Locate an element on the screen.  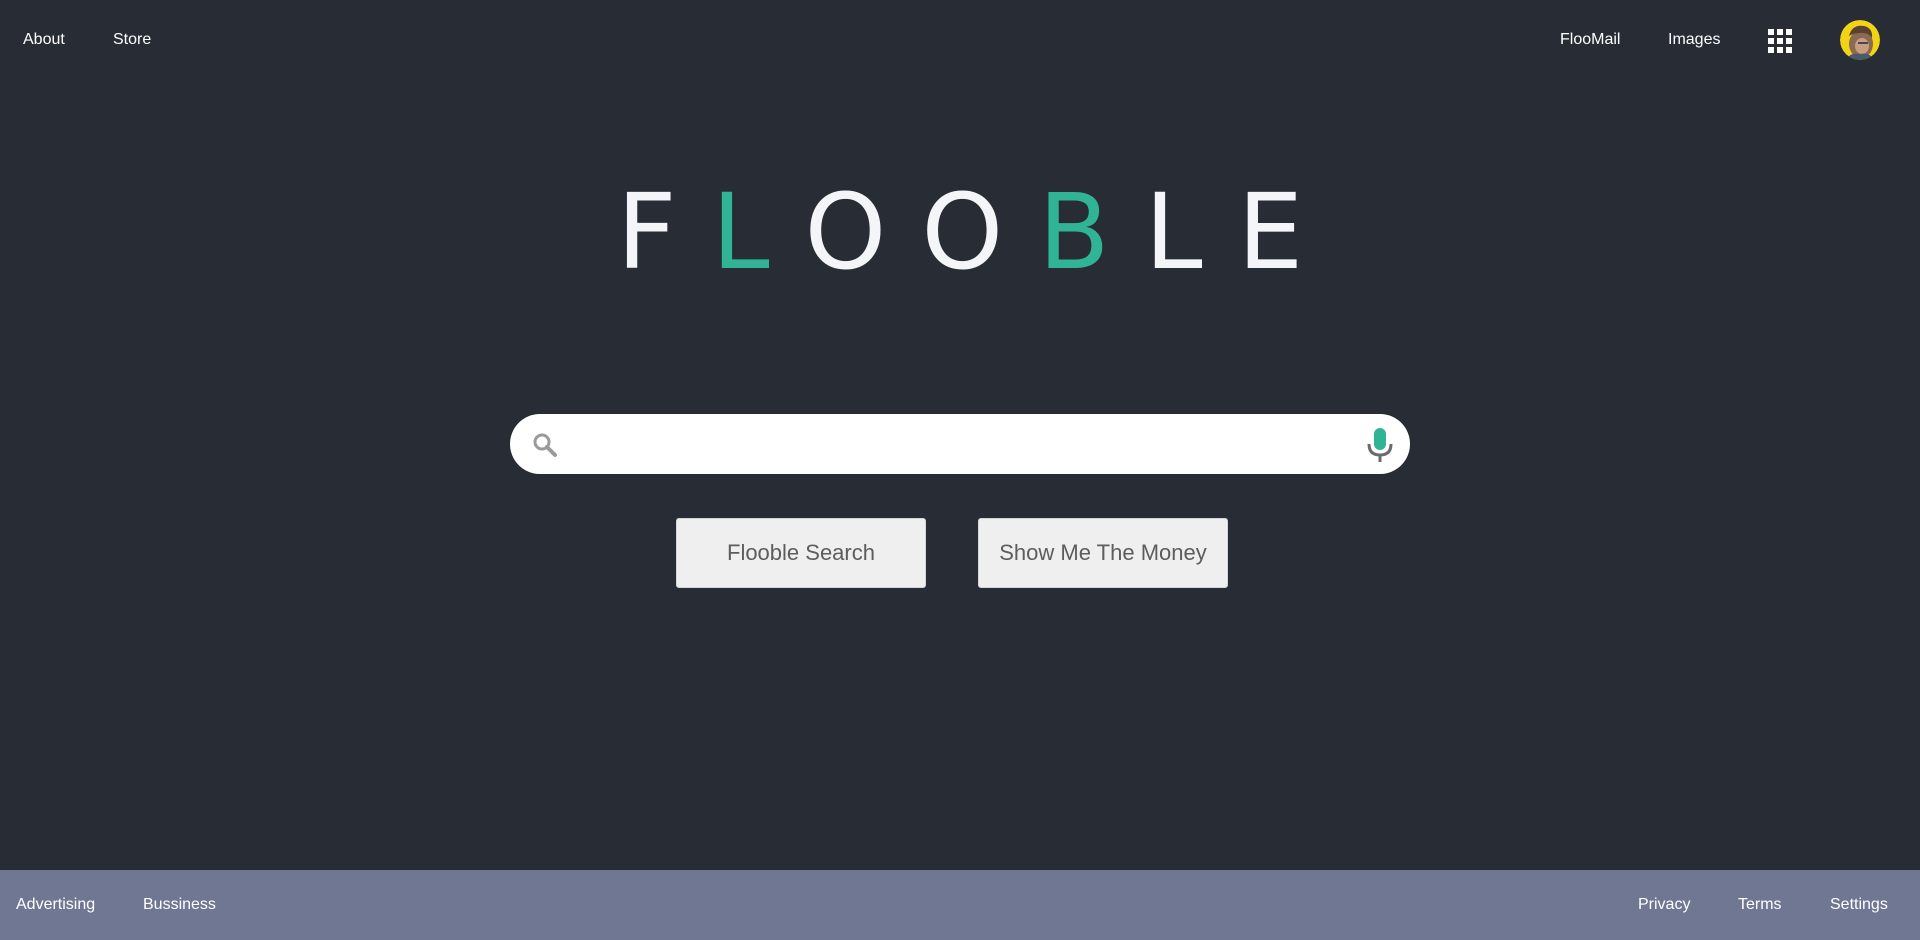
avatar is located at coordinates (1860, 40).